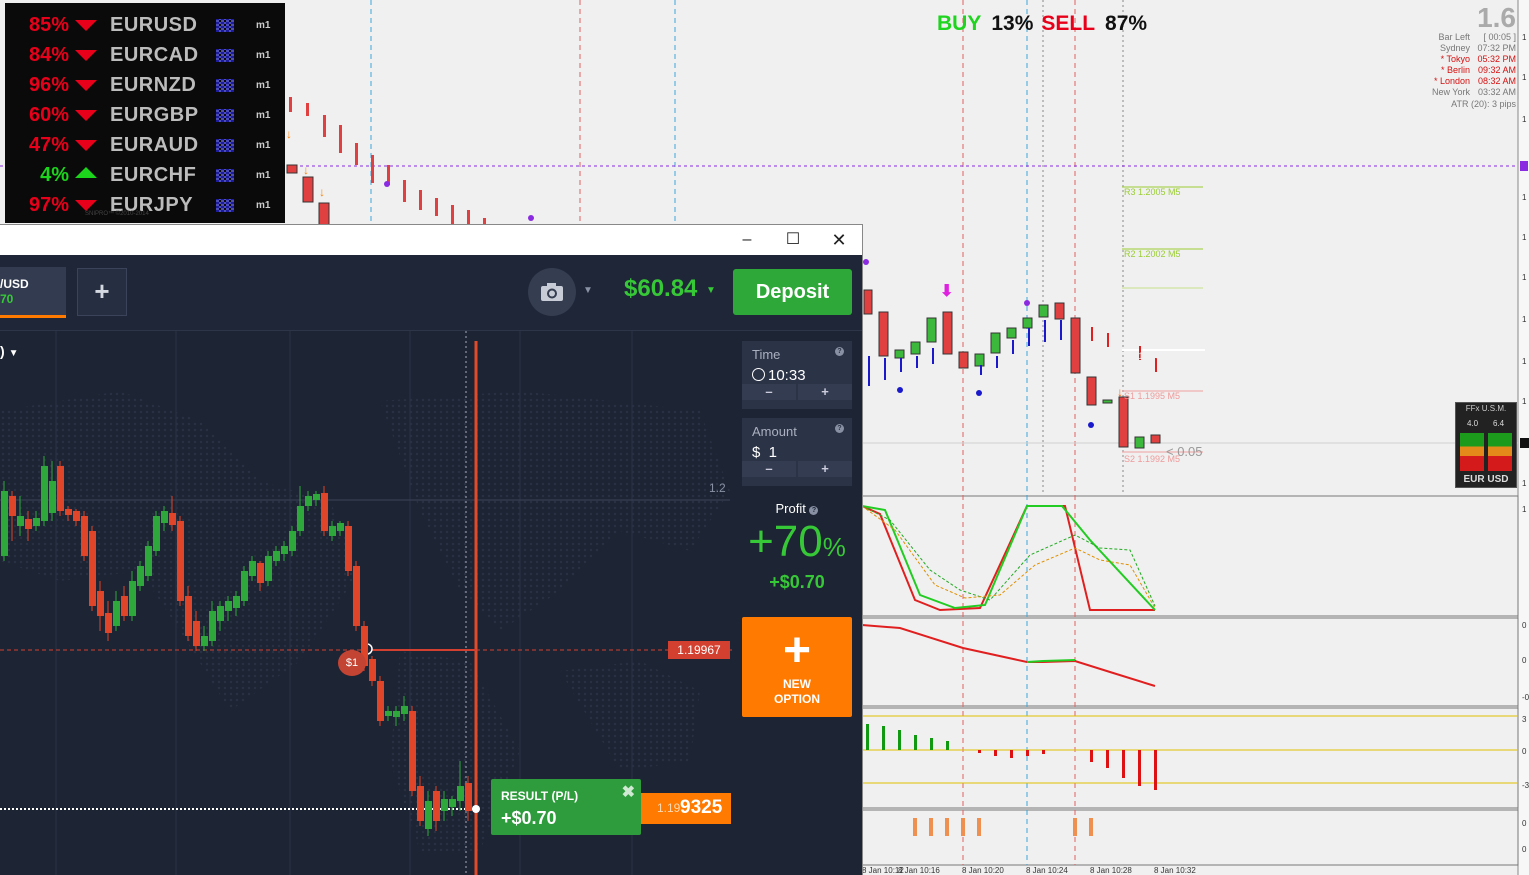 This screenshot has width=1529, height=875. Describe the element at coordinates (701, 807) in the screenshot. I see `current-price-digits: 9325` at that location.